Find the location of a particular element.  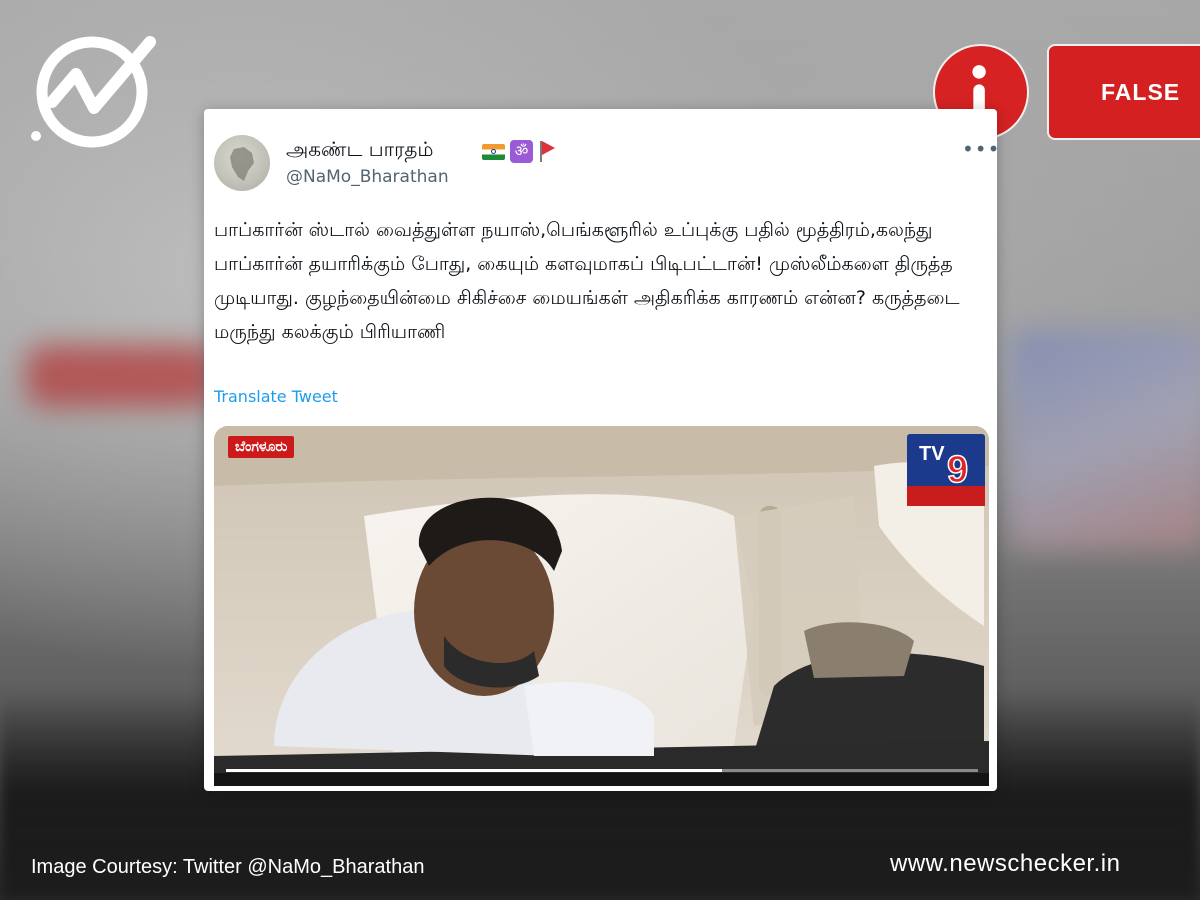

avatar is located at coordinates (242, 163).